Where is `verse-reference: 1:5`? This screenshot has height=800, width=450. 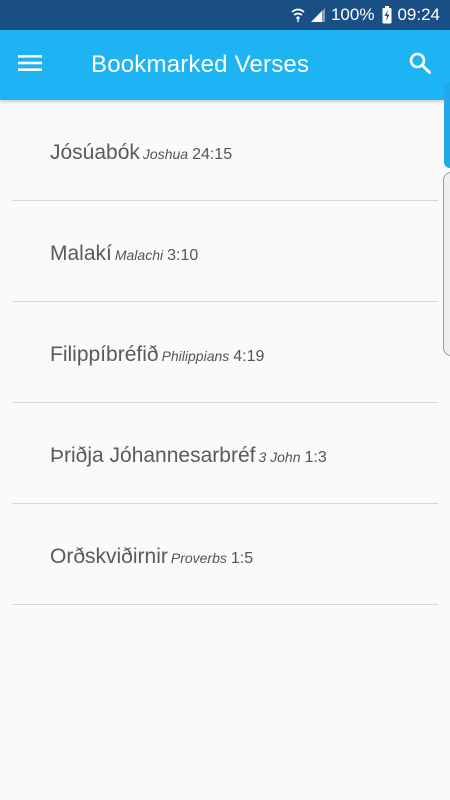
verse-reference: 1:5 is located at coordinates (242, 558).